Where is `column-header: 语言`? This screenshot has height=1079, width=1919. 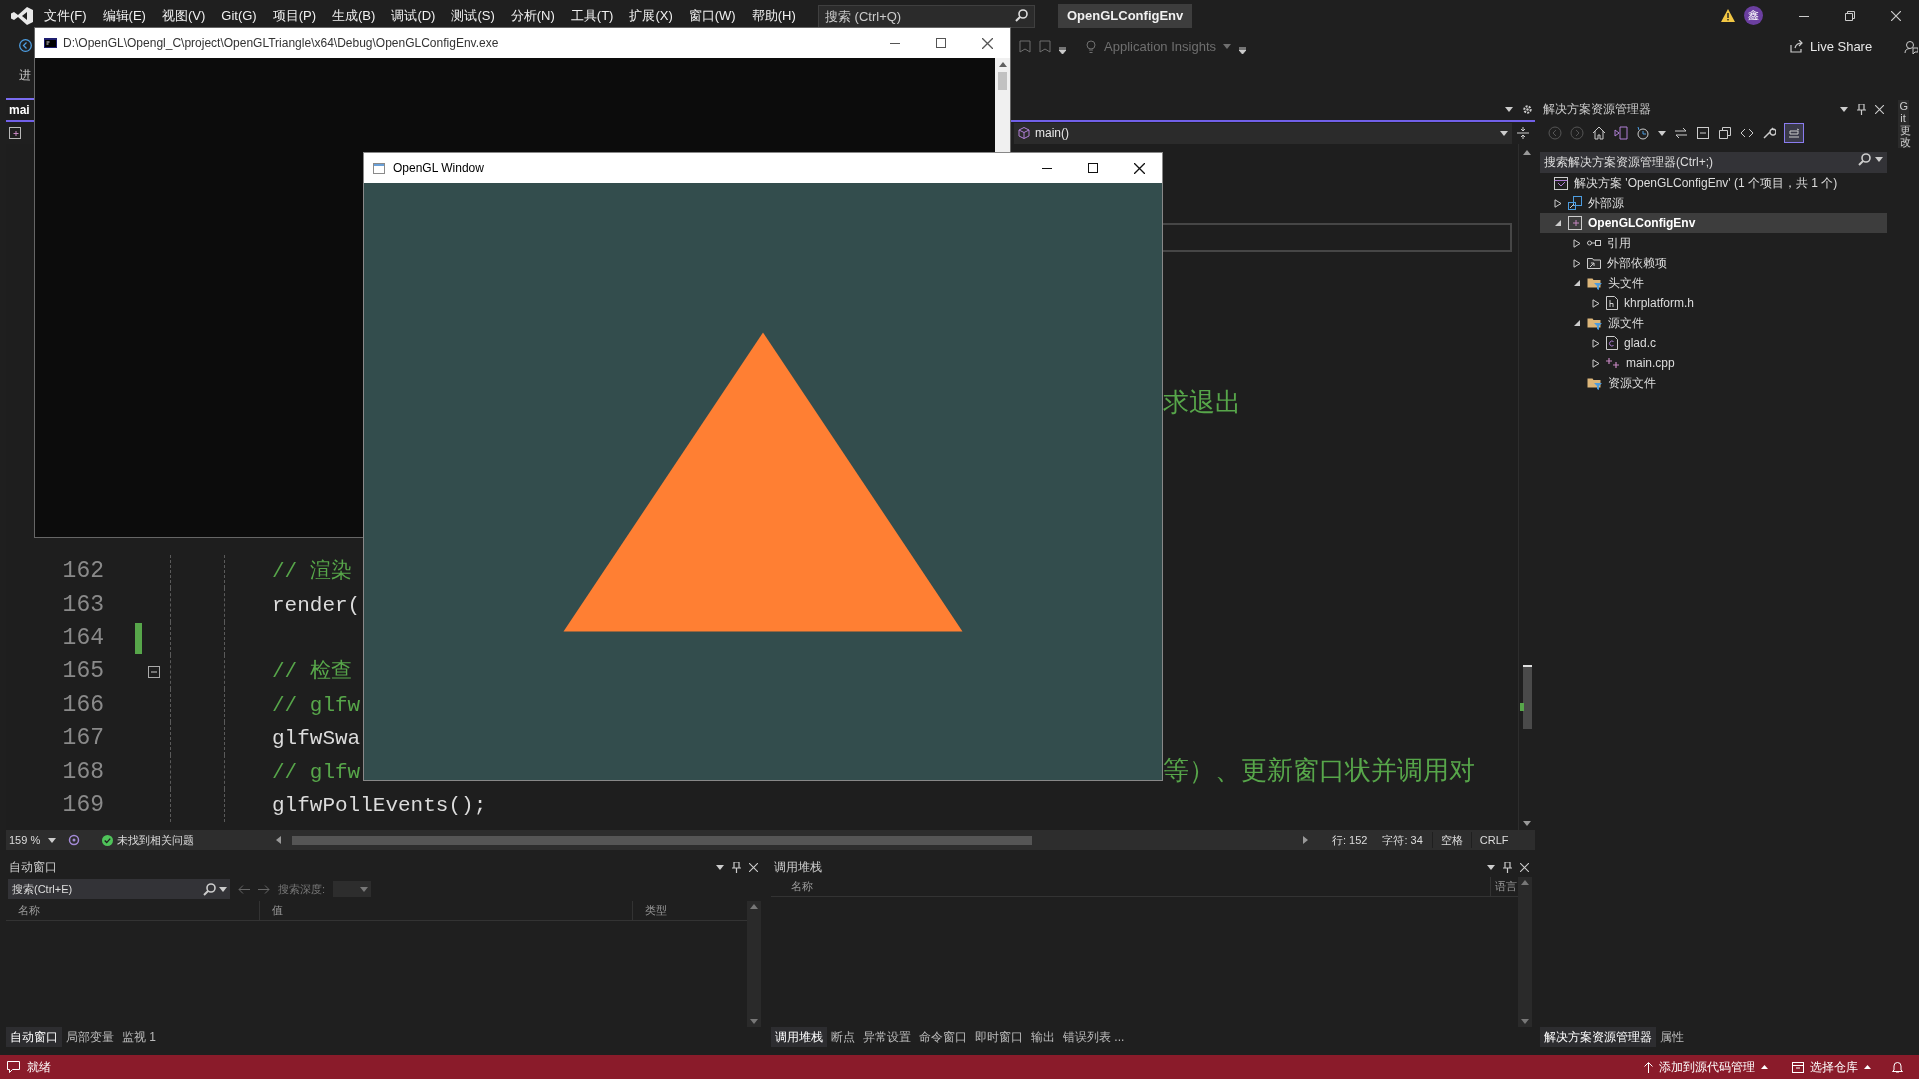 column-header: 语言 is located at coordinates (1506, 886).